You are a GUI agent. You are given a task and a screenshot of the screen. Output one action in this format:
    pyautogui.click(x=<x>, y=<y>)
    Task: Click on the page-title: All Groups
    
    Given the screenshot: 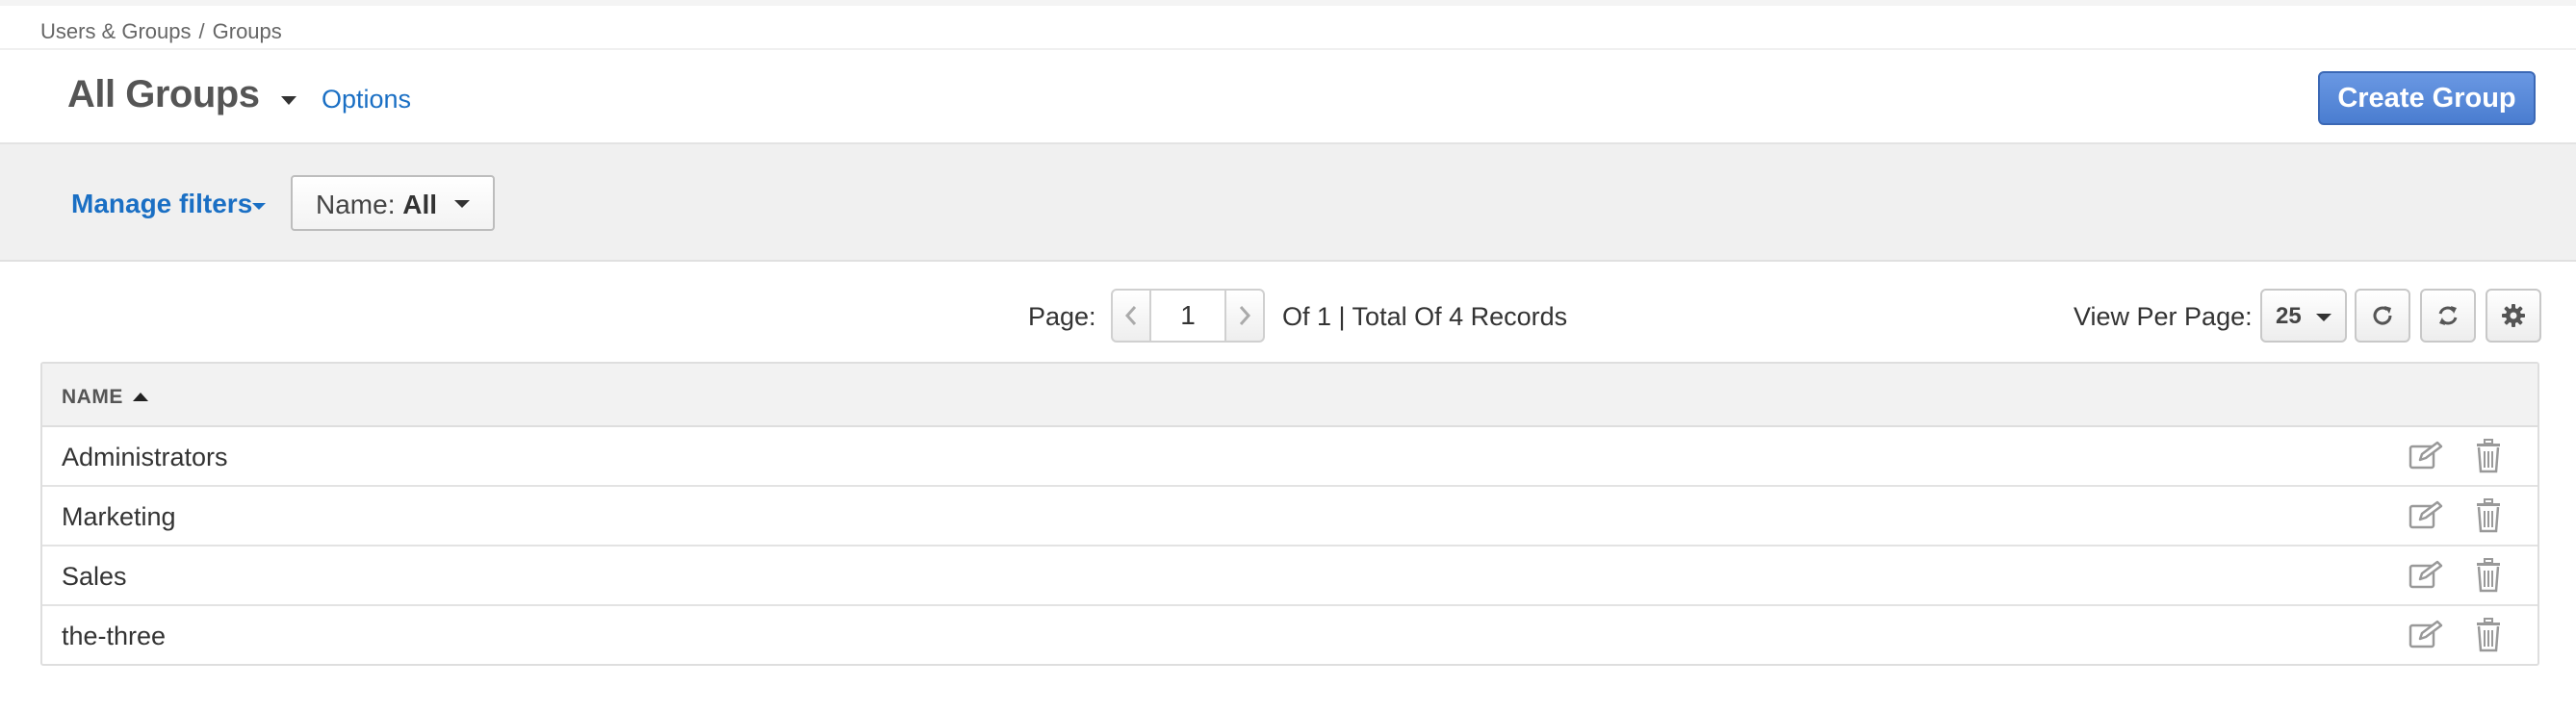 What is the action you would take?
    pyautogui.click(x=164, y=94)
    